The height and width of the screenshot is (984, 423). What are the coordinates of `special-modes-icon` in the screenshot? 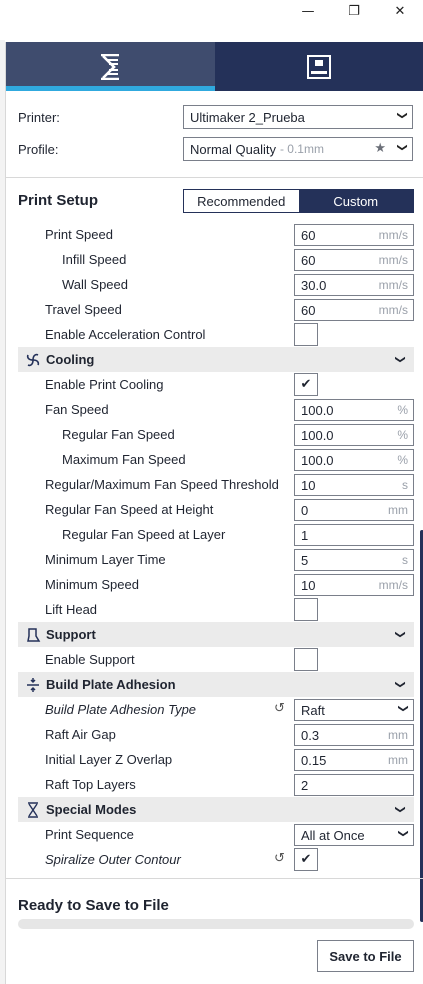 It's located at (33, 809).